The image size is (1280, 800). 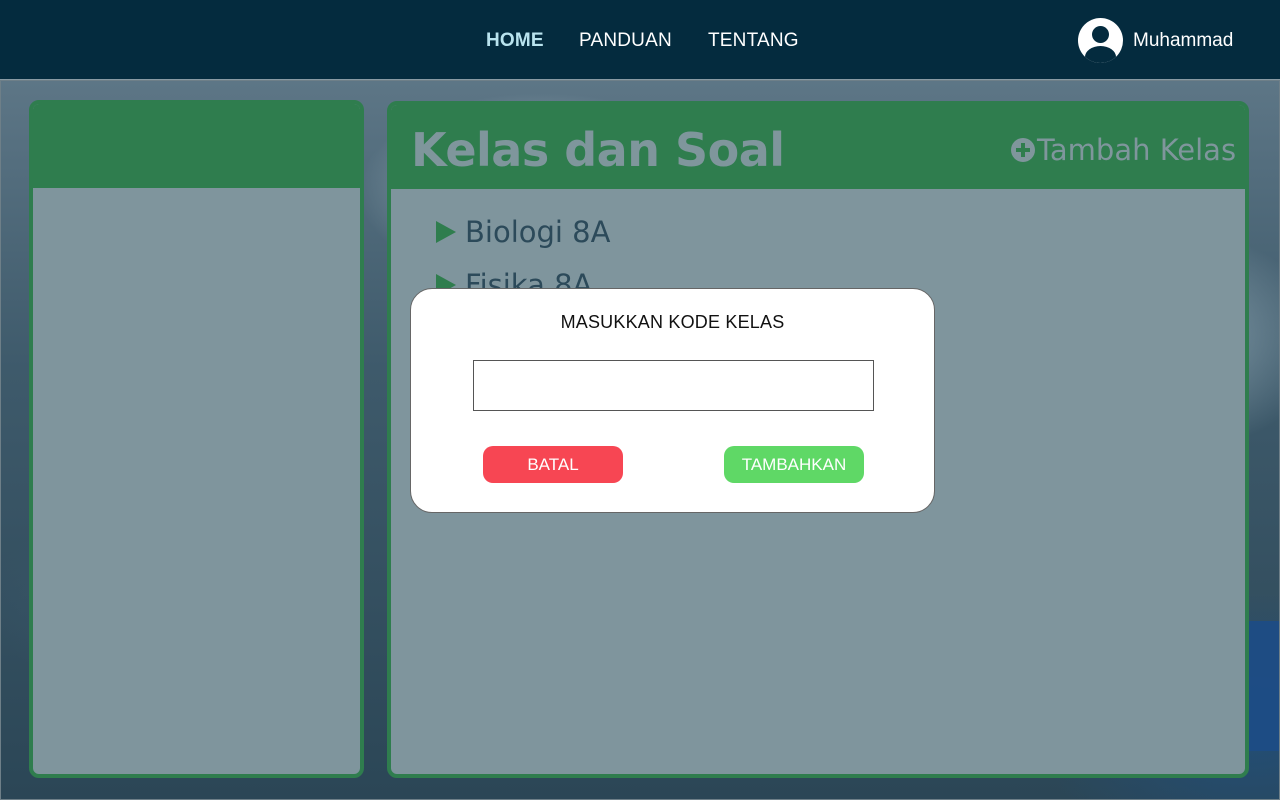 I want to click on class-panel-header: Kelas dan Soal Tambah Kelas, so click(x=818, y=147).